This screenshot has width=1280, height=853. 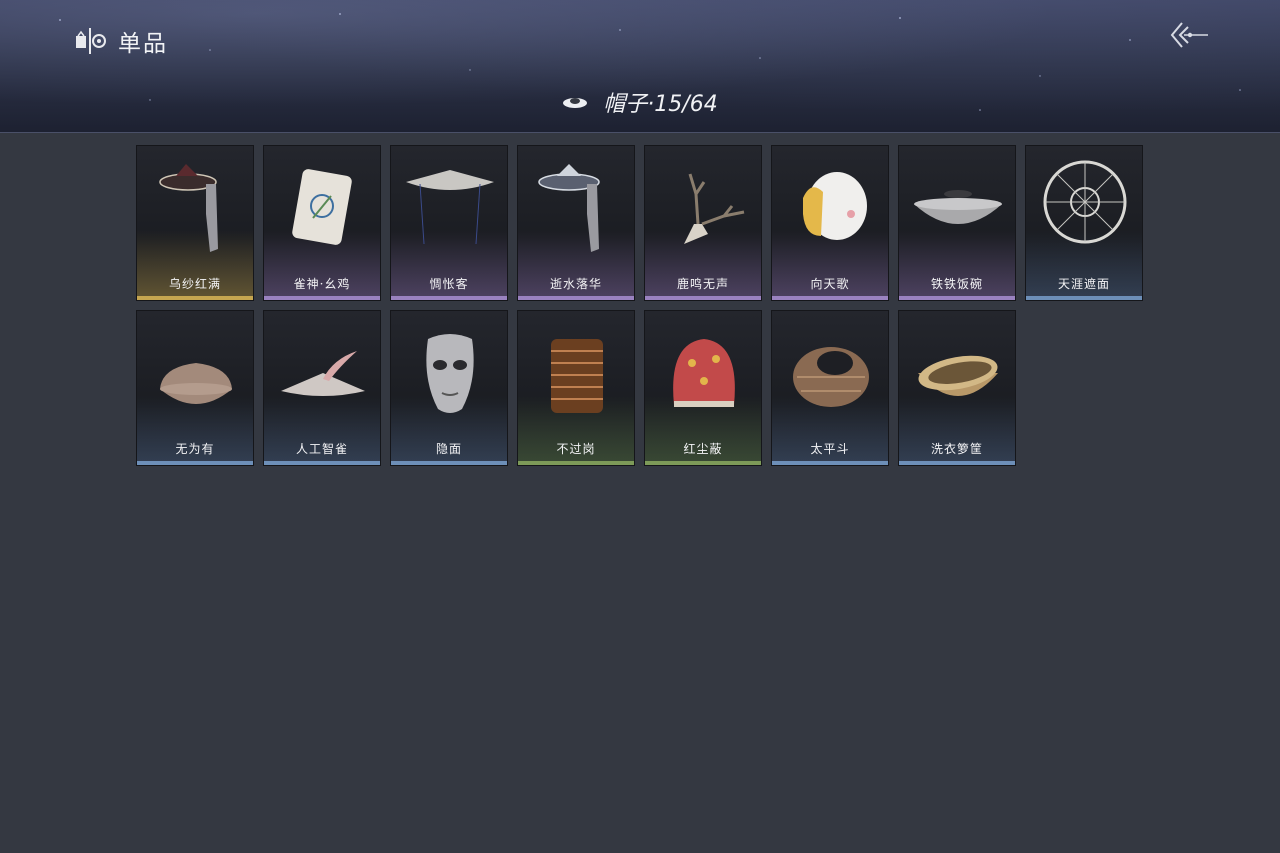 What do you see at coordinates (956, 284) in the screenshot?
I see `item-name: 铁铁饭碗` at bounding box center [956, 284].